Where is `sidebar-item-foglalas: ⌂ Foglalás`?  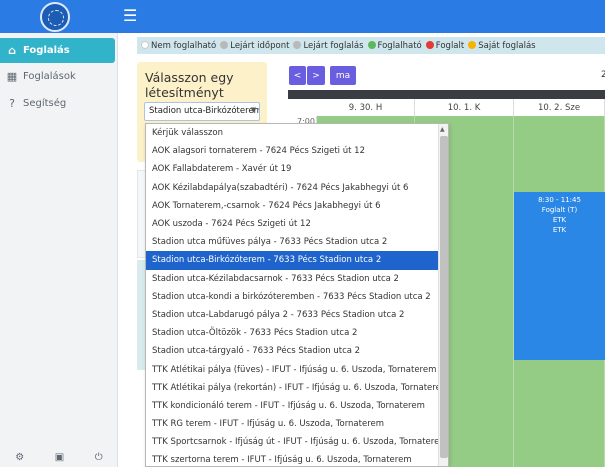
sidebar-item-foglalas: ⌂ Foglalás is located at coordinates (57, 50).